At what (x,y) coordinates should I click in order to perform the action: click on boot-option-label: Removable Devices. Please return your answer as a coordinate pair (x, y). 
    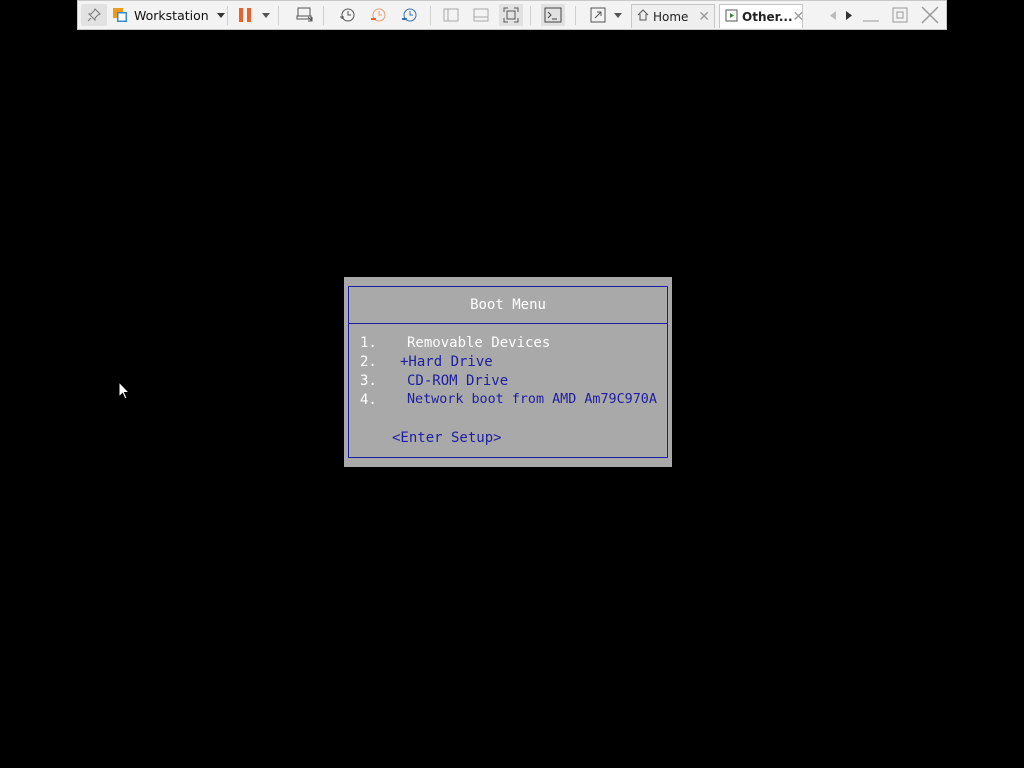
    Looking at the image, I should click on (479, 343).